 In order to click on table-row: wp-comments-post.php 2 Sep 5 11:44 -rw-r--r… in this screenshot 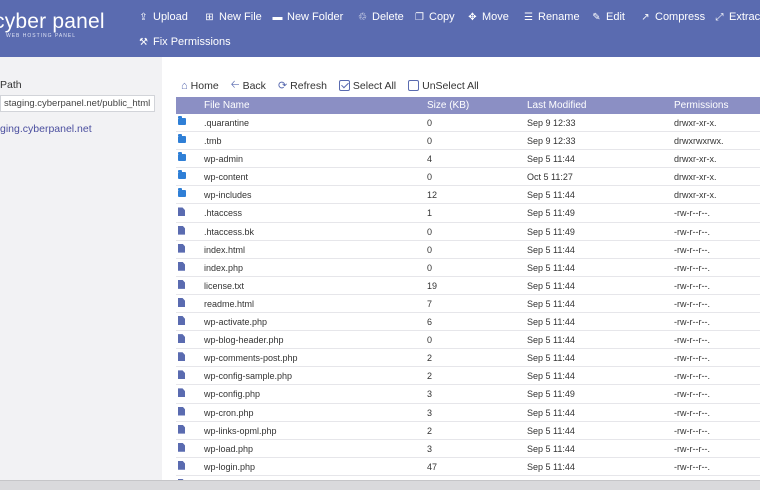, I will do `click(468, 358)`.